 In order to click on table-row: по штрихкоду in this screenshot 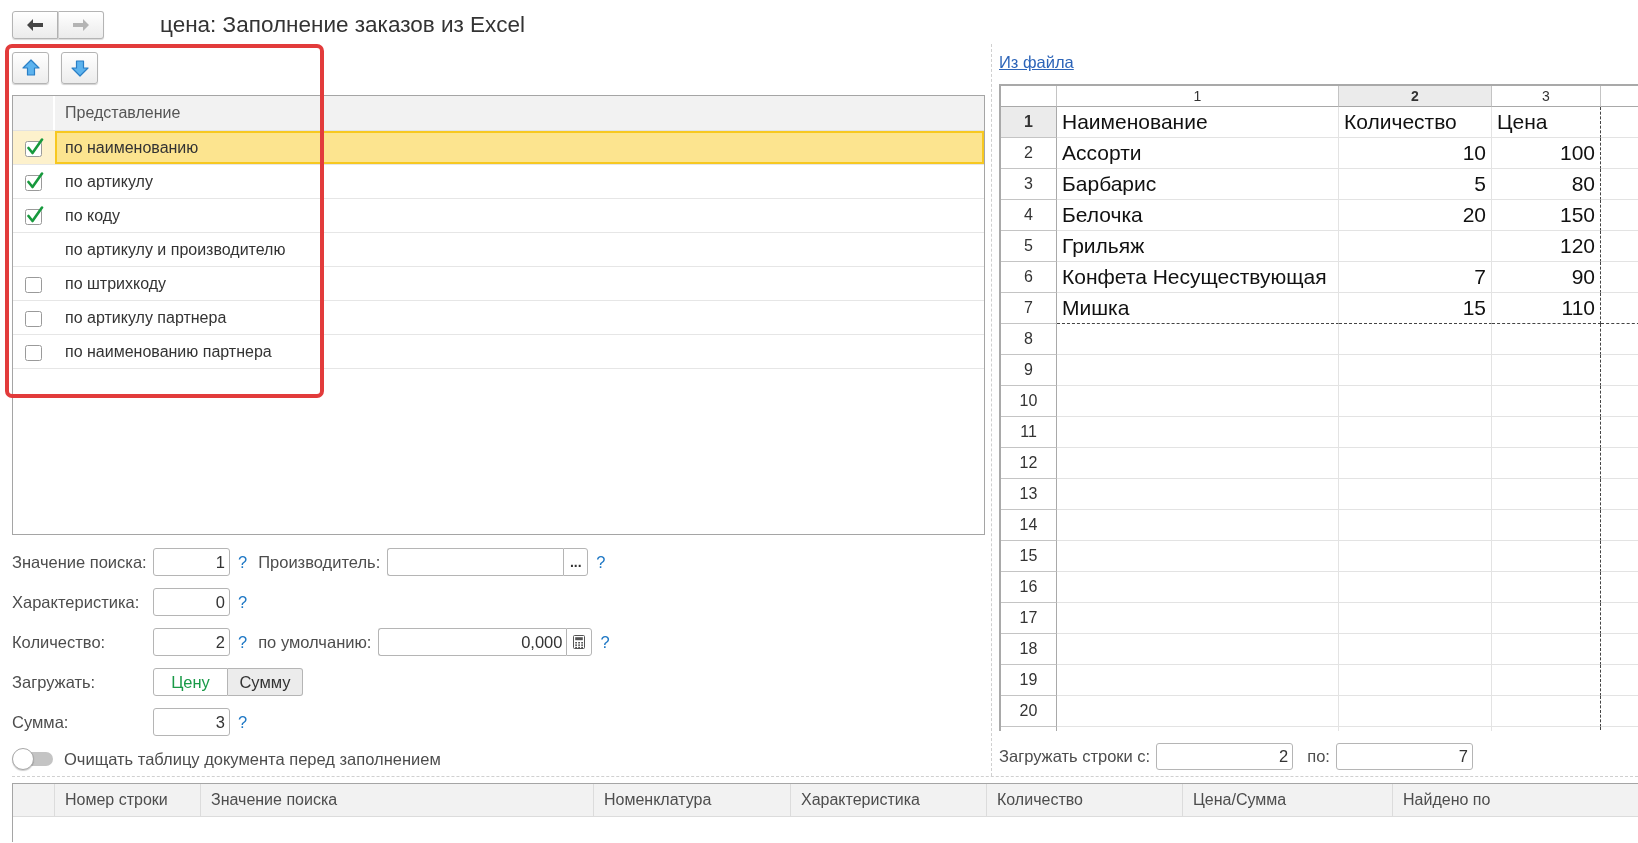, I will do `click(498, 284)`.